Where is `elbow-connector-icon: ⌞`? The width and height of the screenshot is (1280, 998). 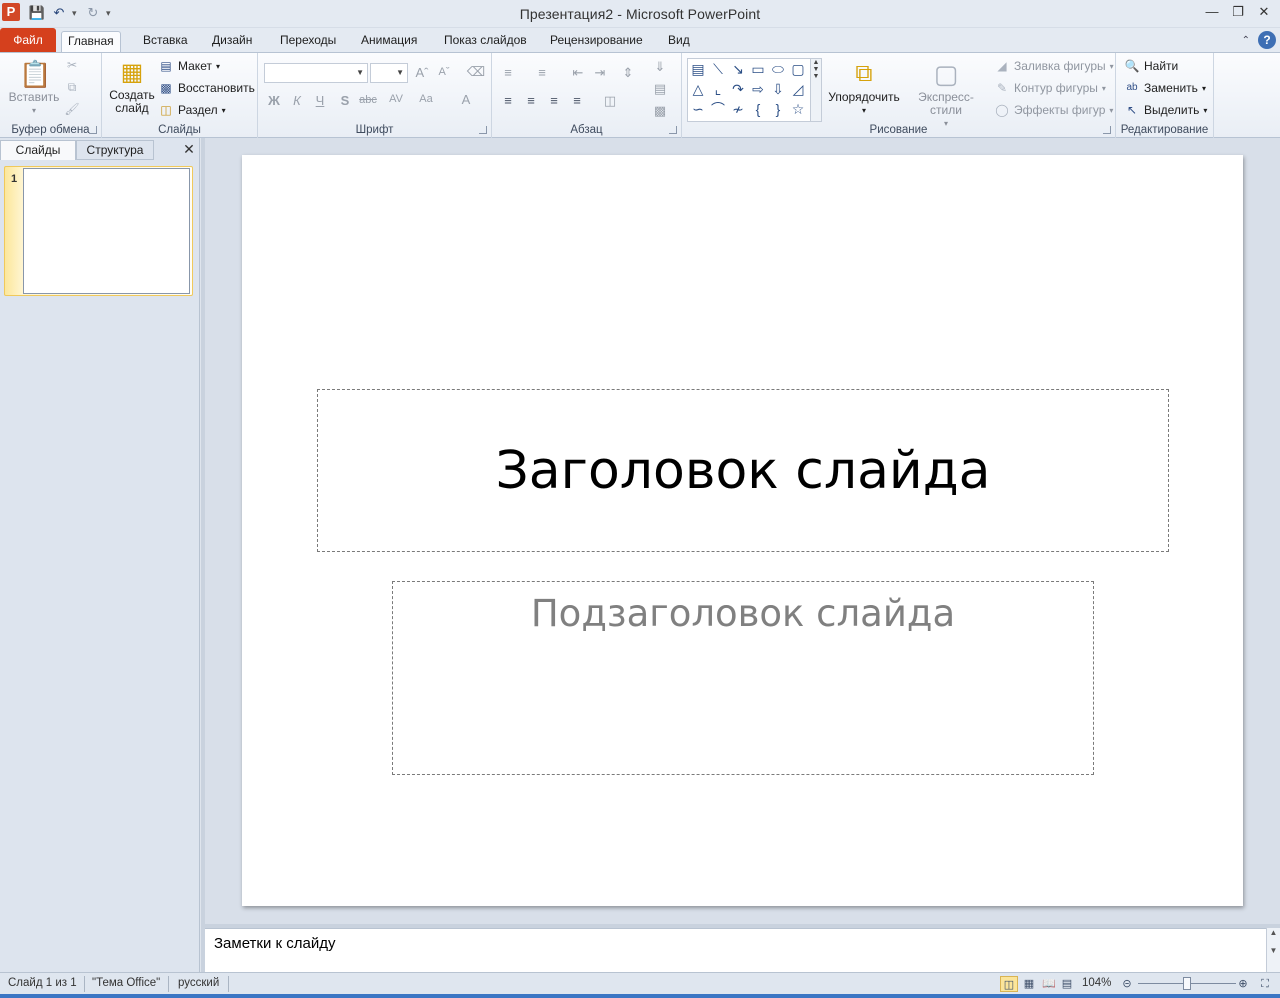
elbow-connector-icon: ⌞ is located at coordinates (718, 89).